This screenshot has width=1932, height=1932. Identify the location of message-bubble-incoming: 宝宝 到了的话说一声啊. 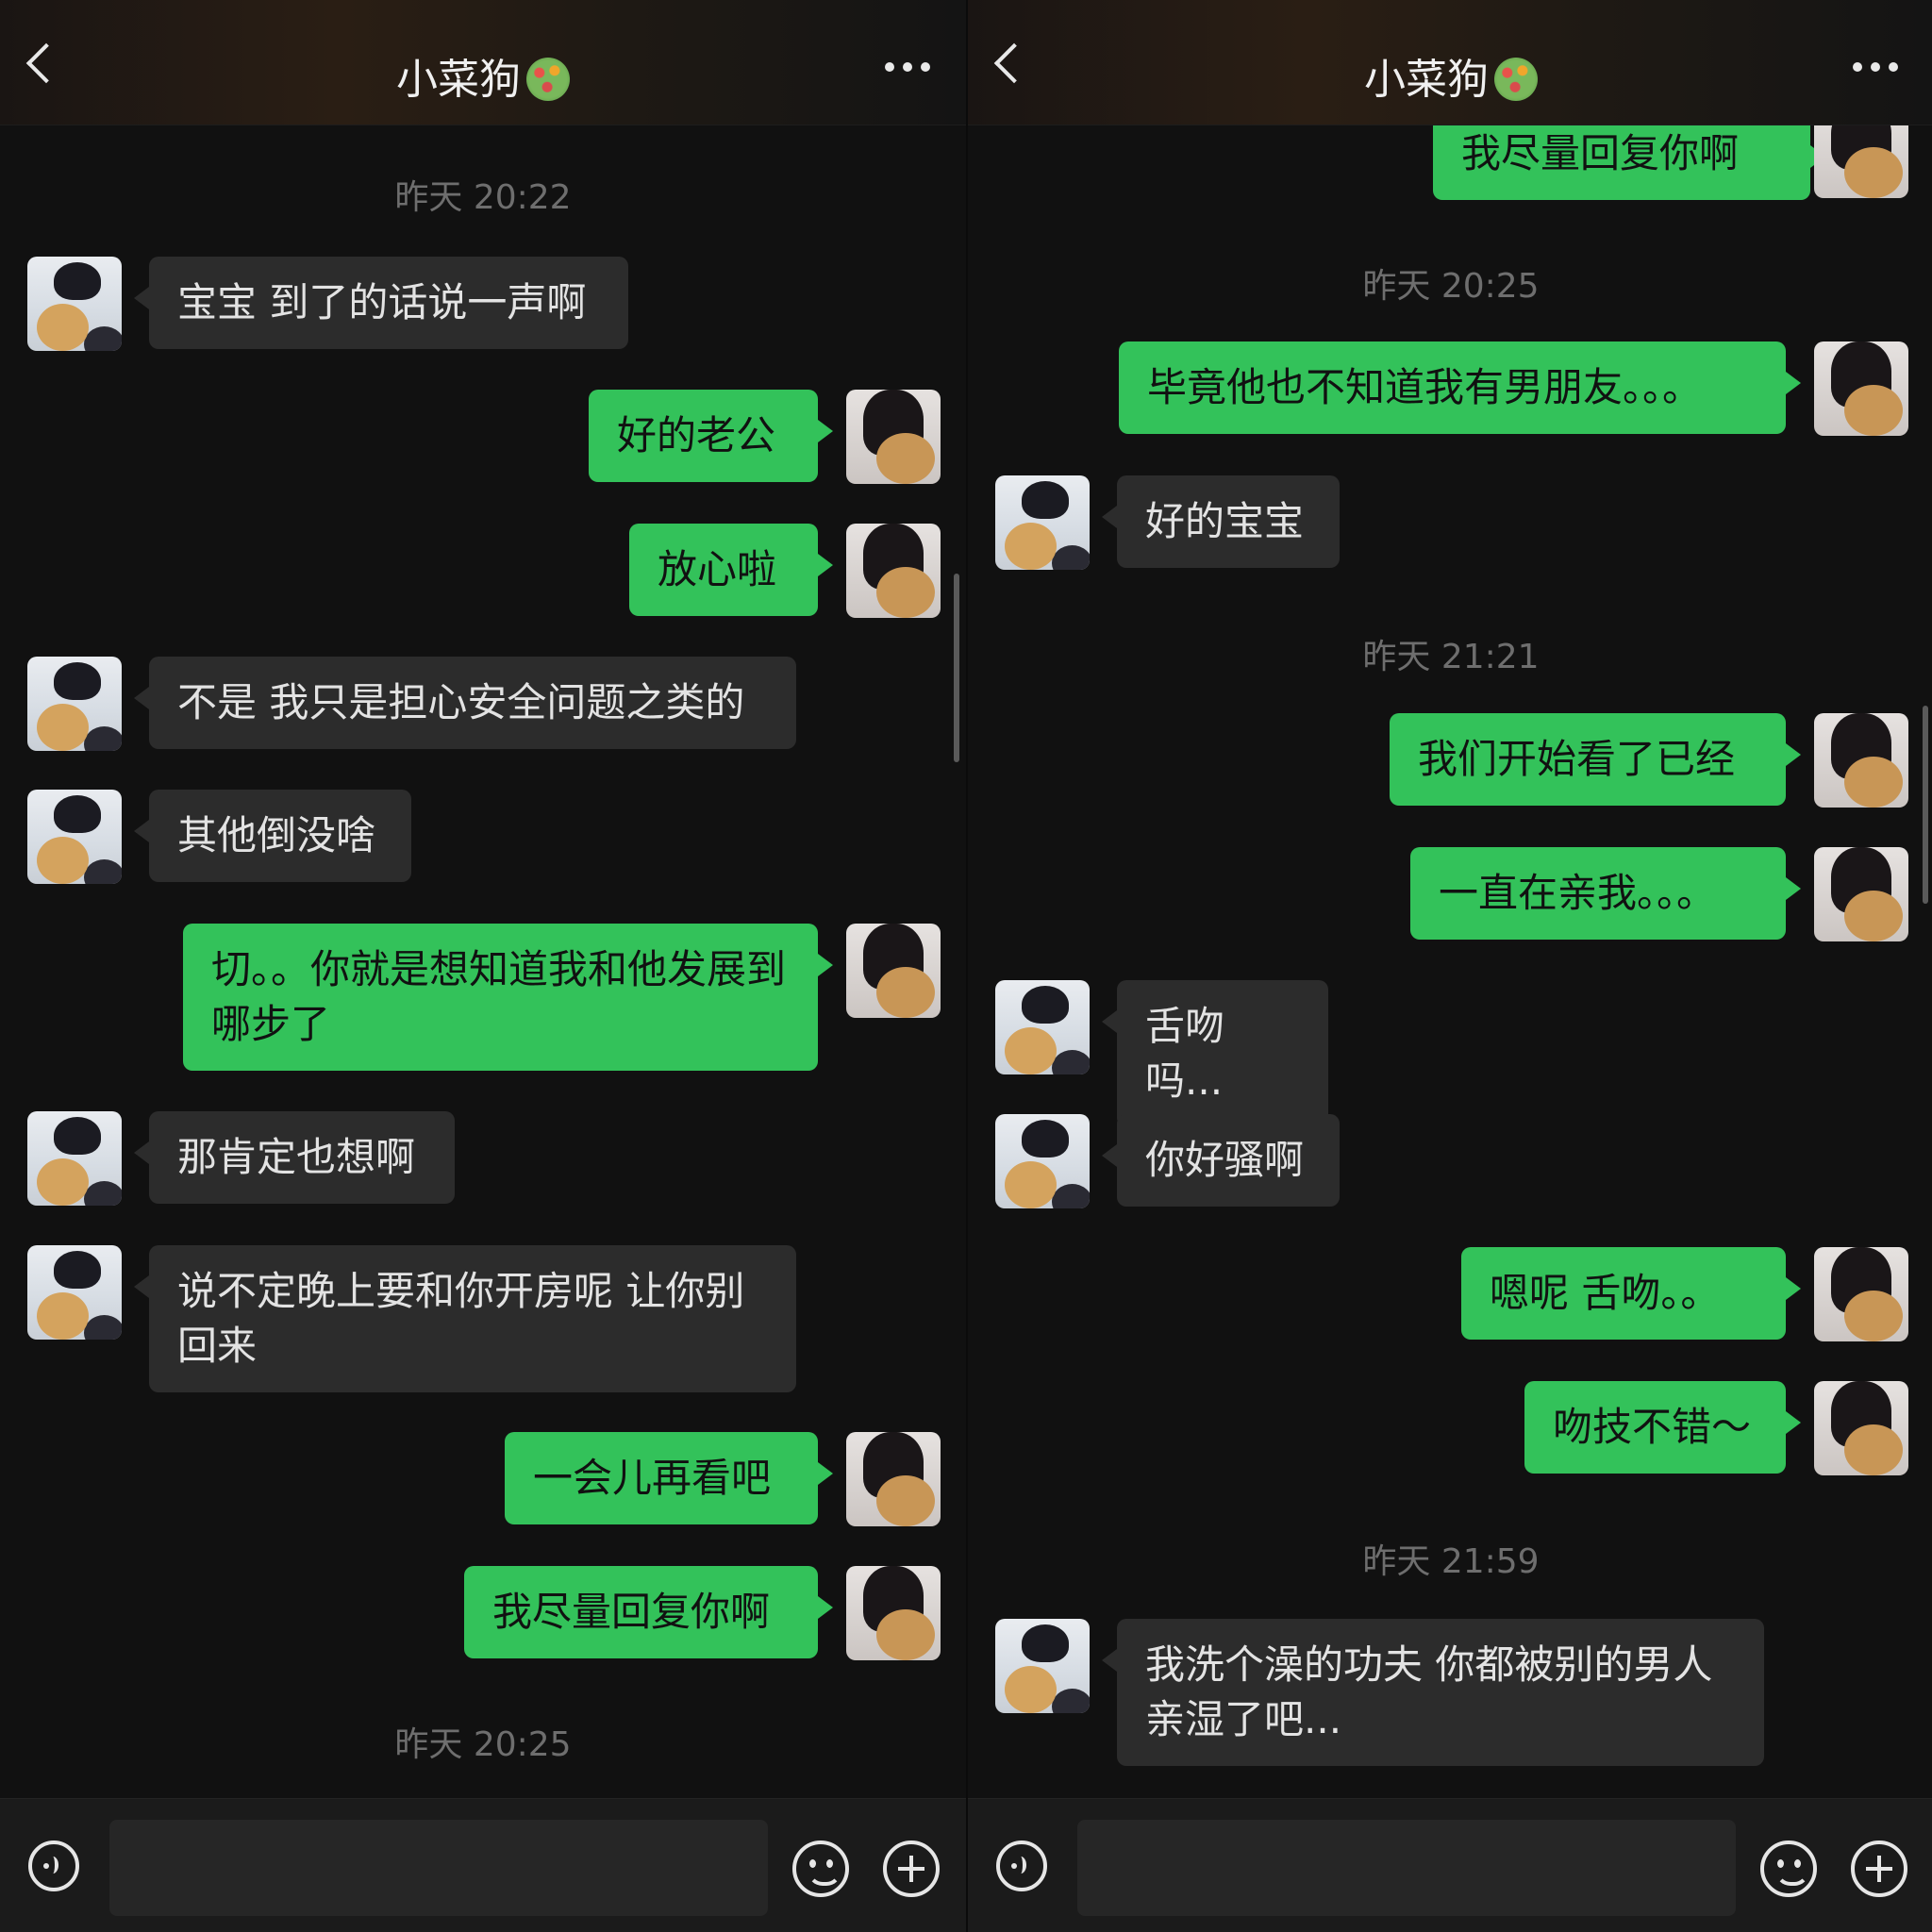
(381, 303).